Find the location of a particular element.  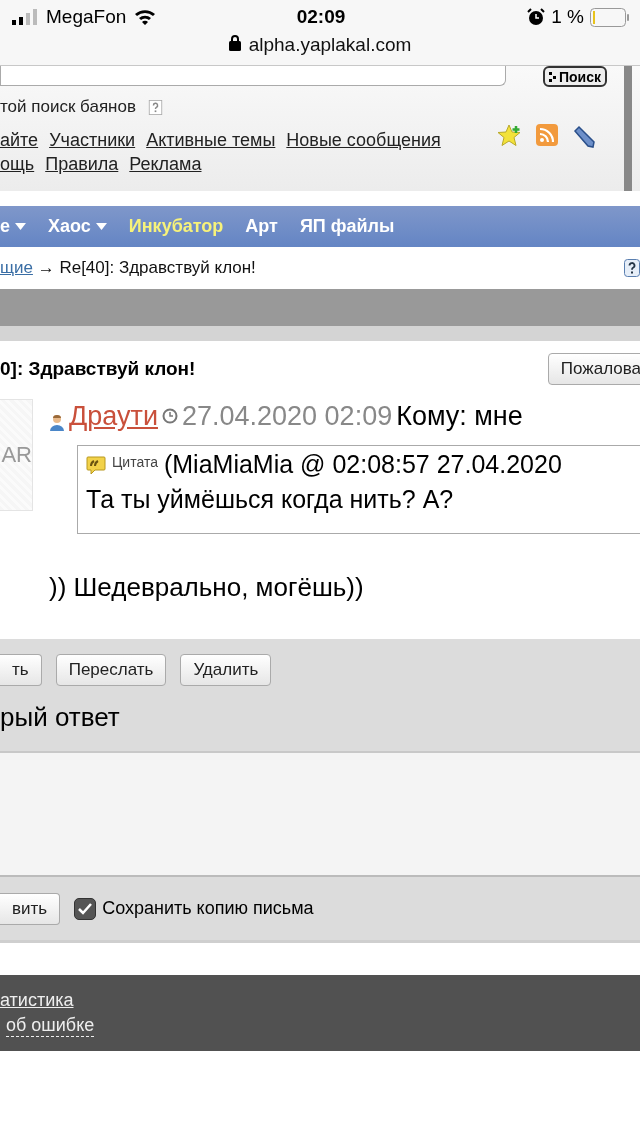

message-date: 27.04.2020 02:09 is located at coordinates (287, 416).